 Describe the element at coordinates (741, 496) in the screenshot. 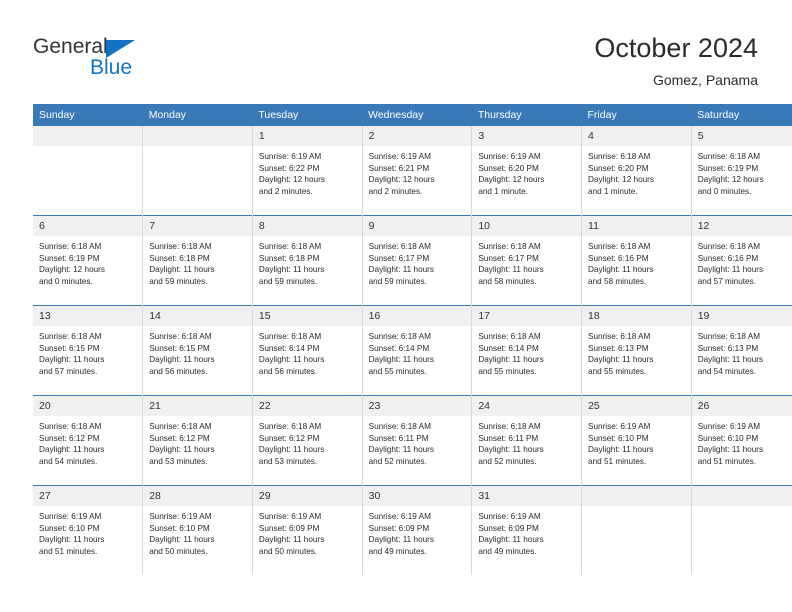

I see `day-number` at that location.